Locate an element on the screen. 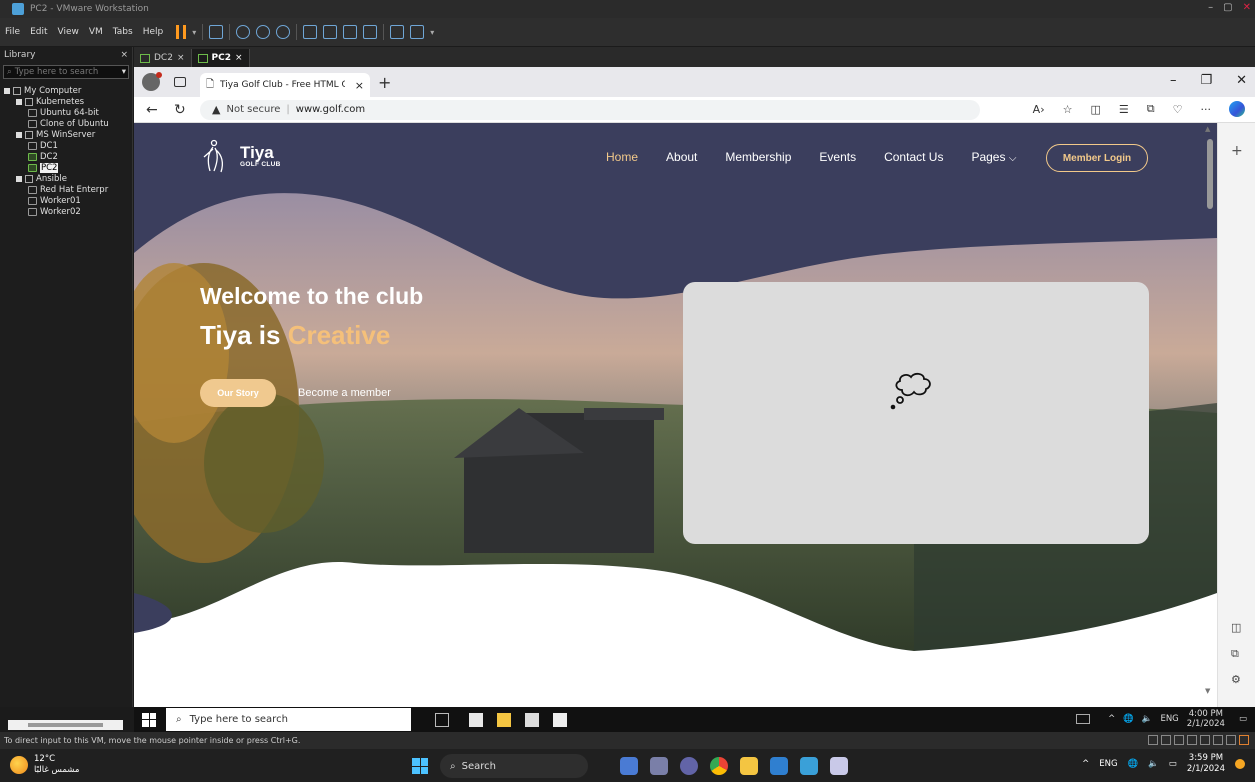  library-item: Clone of Ubuntu is located at coordinates (66, 123).